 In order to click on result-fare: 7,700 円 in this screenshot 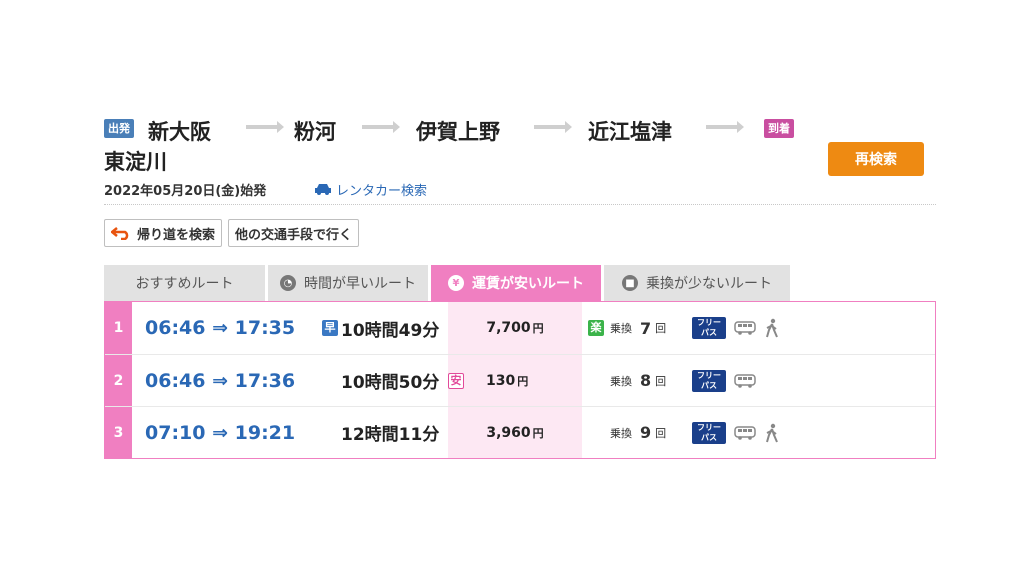, I will do `click(515, 328)`.